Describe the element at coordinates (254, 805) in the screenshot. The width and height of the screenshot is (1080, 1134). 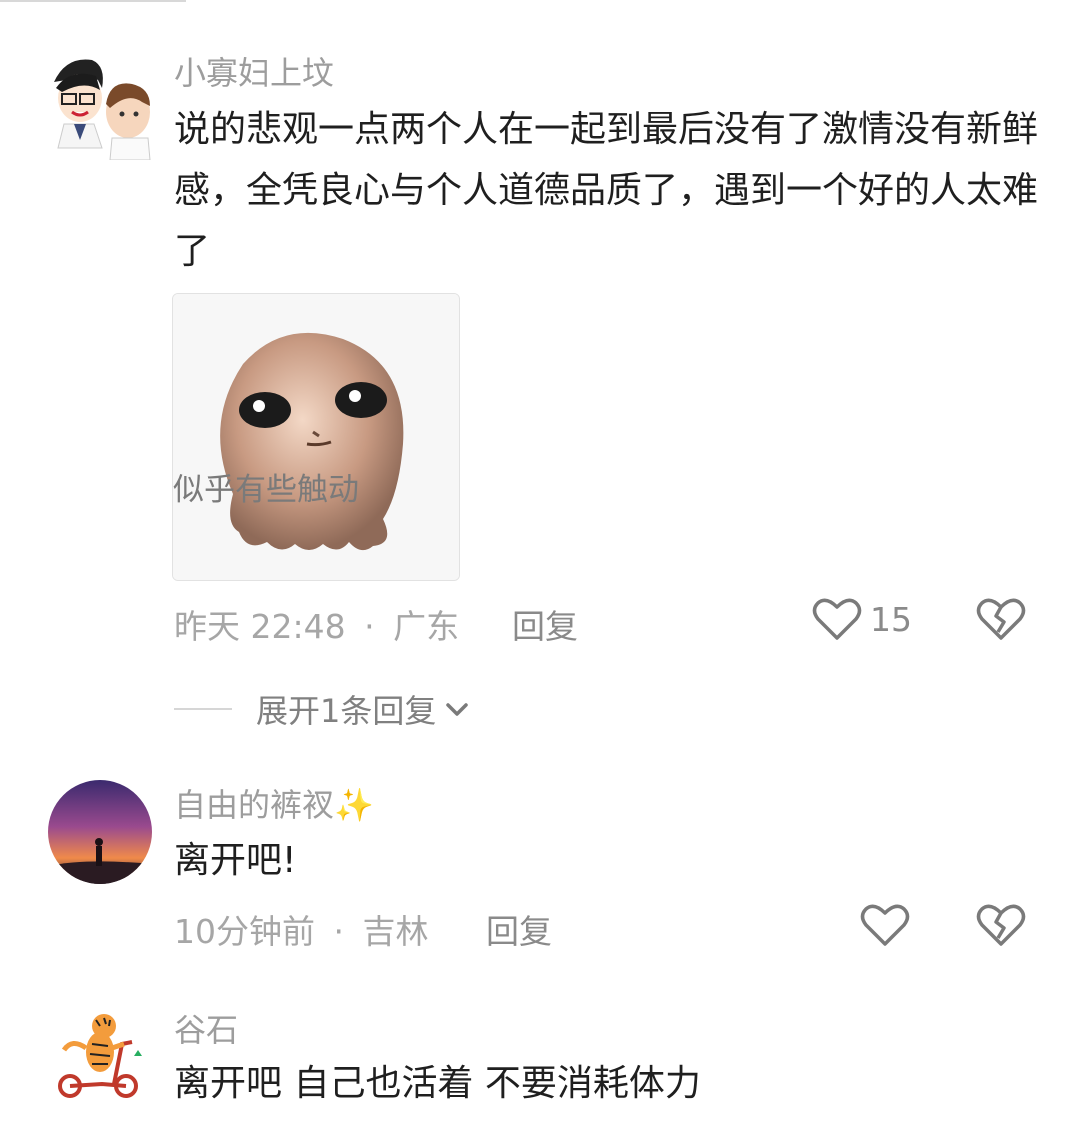
I see `username-text: 自由的裤衩` at that location.